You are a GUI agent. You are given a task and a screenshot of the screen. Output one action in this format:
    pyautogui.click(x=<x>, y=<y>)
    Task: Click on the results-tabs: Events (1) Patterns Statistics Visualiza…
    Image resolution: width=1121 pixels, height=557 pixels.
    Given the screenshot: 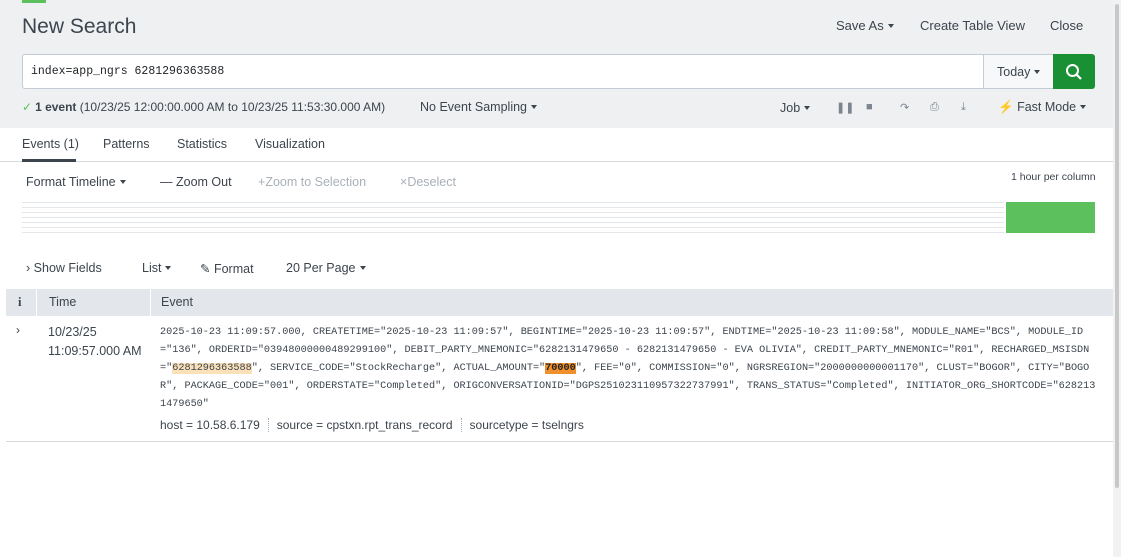 What is the action you would take?
    pyautogui.click(x=556, y=145)
    